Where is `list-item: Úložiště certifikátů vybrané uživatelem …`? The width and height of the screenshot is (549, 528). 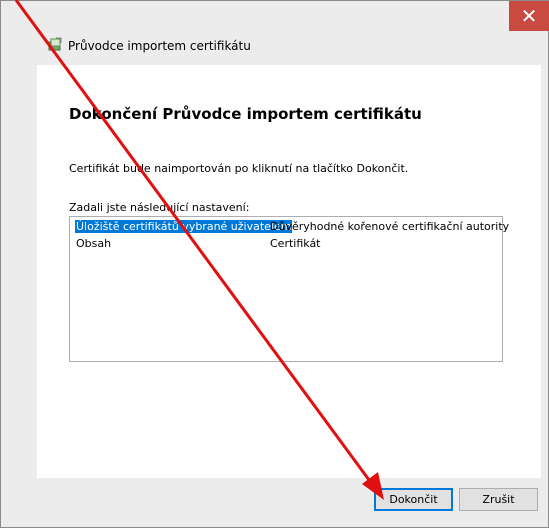
list-item: Úložiště certifikátů vybrané uživatelem … is located at coordinates (289, 227).